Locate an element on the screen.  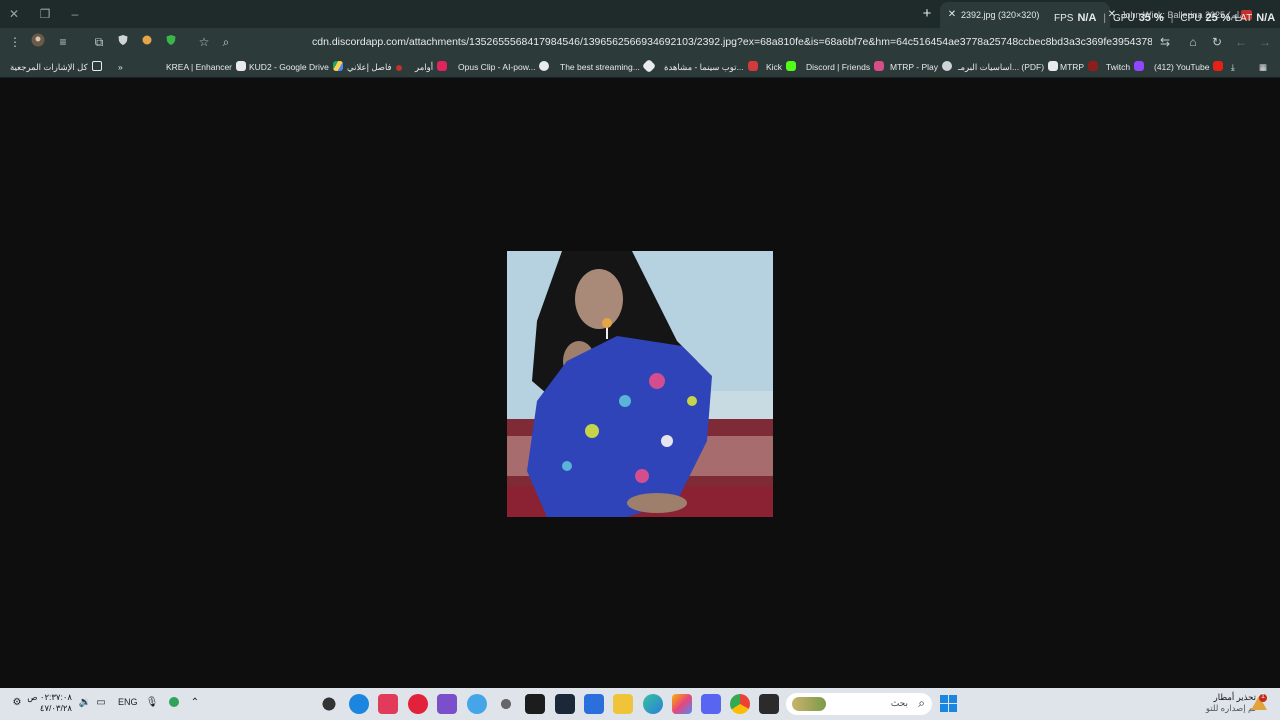
pdf-icon is located at coordinates (1053, 66).